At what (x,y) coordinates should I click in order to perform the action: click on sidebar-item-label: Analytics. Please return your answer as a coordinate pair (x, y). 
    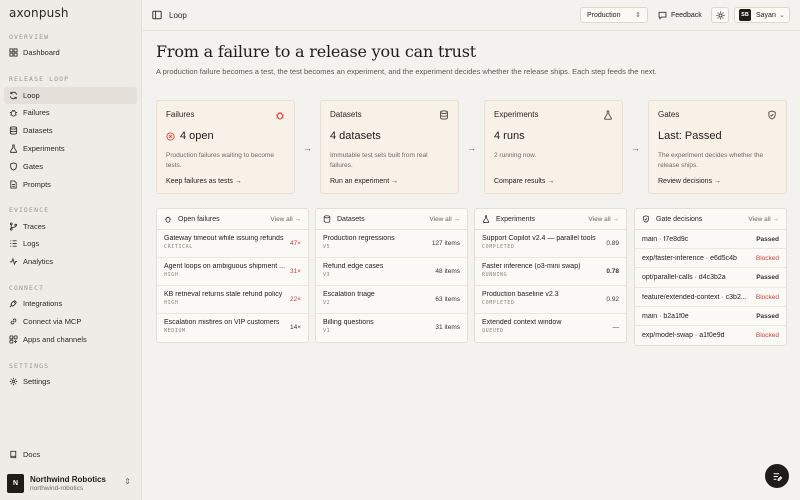
    Looking at the image, I should click on (38, 261).